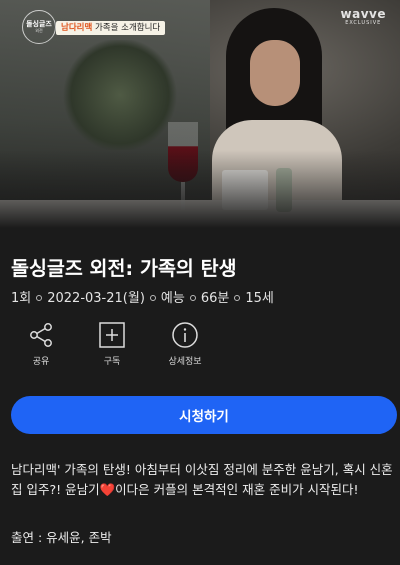  Describe the element at coordinates (127, 28) in the screenshot. I see `caption-text: 가족을 소개합니다` at that location.